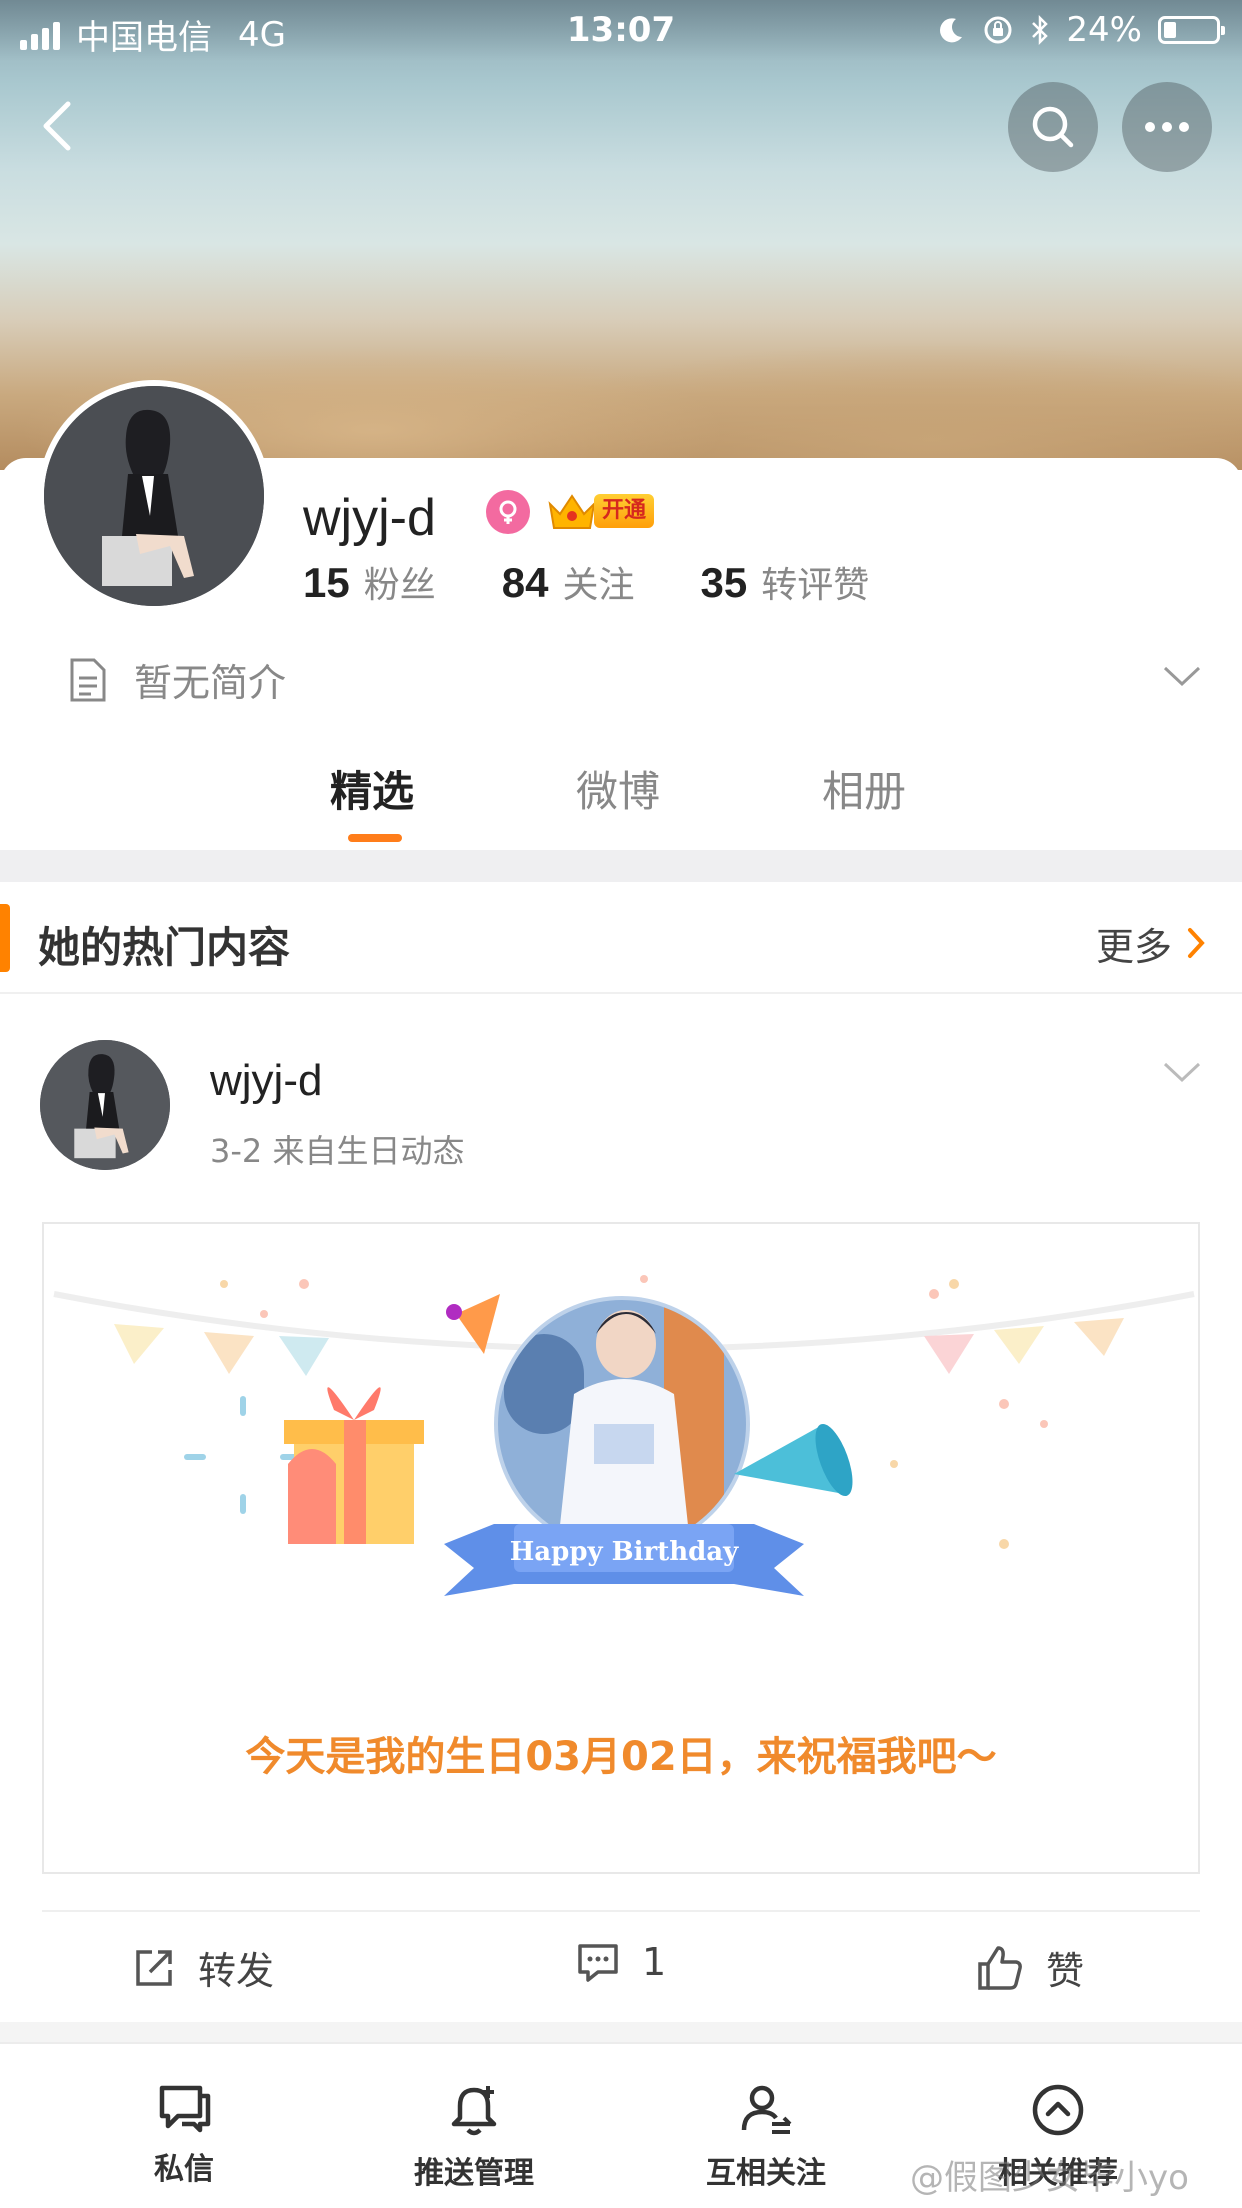  Describe the element at coordinates (1065, 1971) in the screenshot. I see `like-label: 赞` at that location.